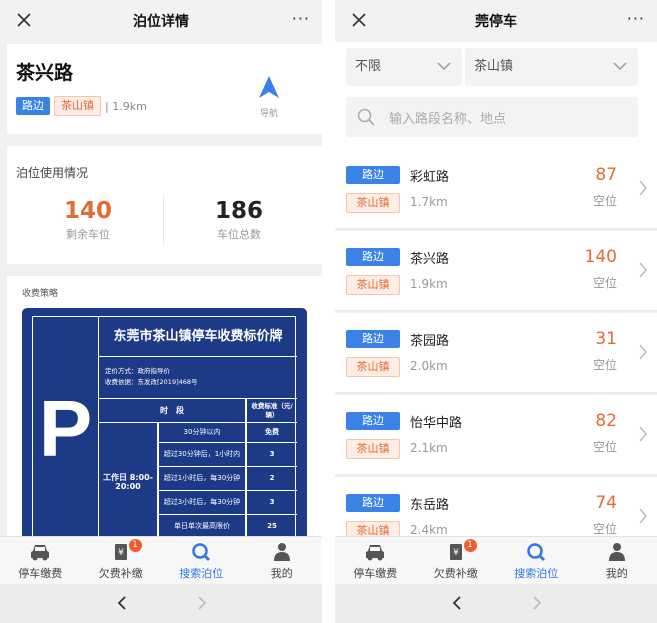  Describe the element at coordinates (606, 339) in the screenshot. I see `free-count: 31` at that location.